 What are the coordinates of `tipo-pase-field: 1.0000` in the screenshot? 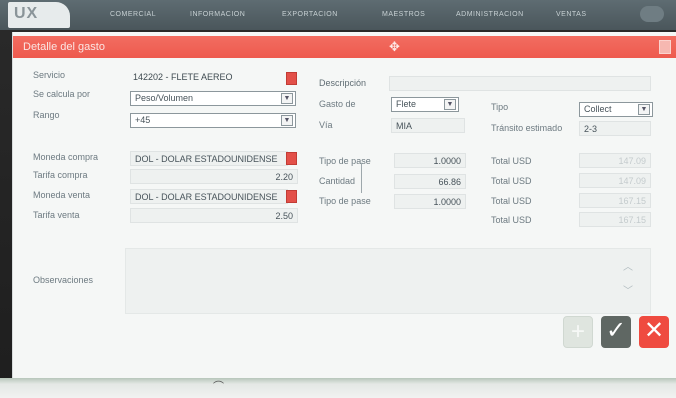 It's located at (430, 160).